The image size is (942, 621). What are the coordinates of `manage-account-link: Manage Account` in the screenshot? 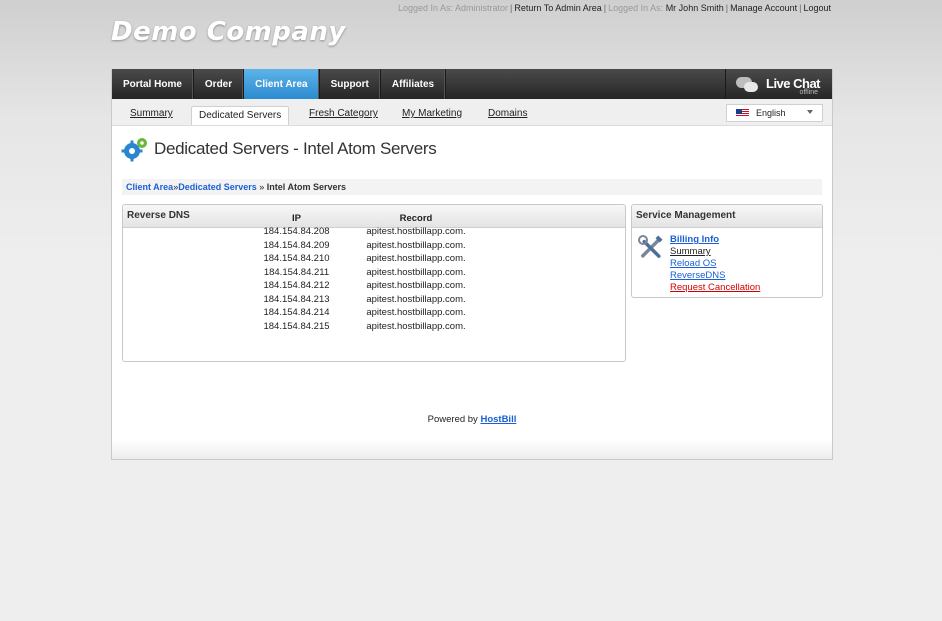 It's located at (763, 8).